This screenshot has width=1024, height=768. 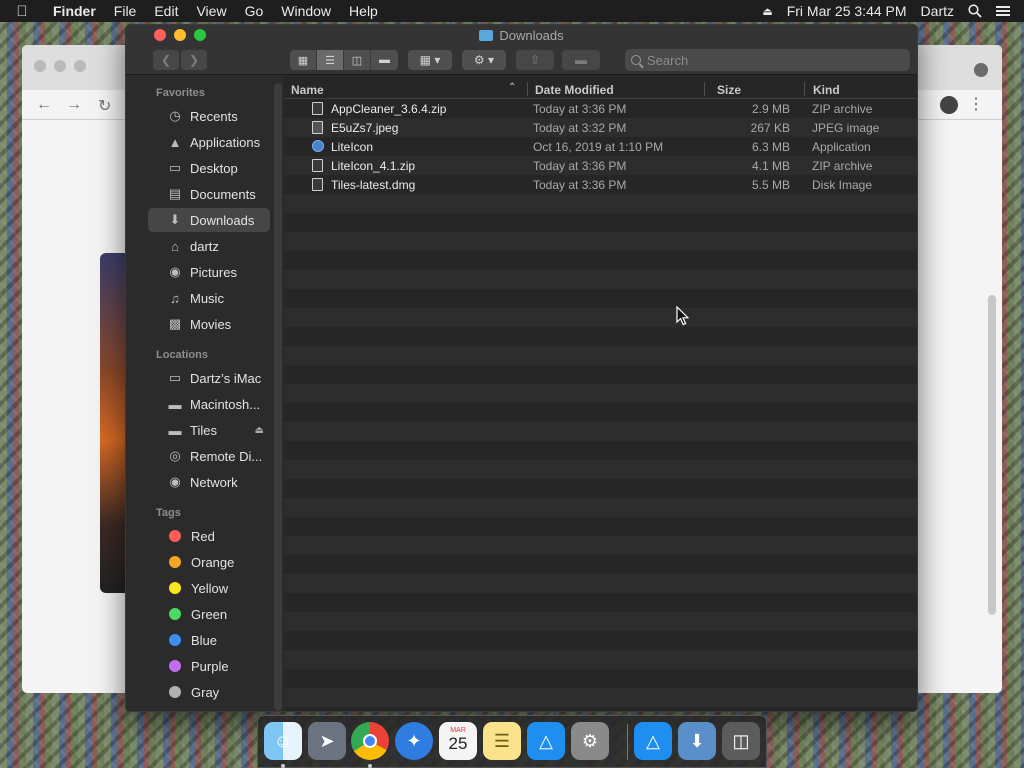 What do you see at coordinates (182, 355) in the screenshot?
I see `sidebar-section-locations: Locations` at bounding box center [182, 355].